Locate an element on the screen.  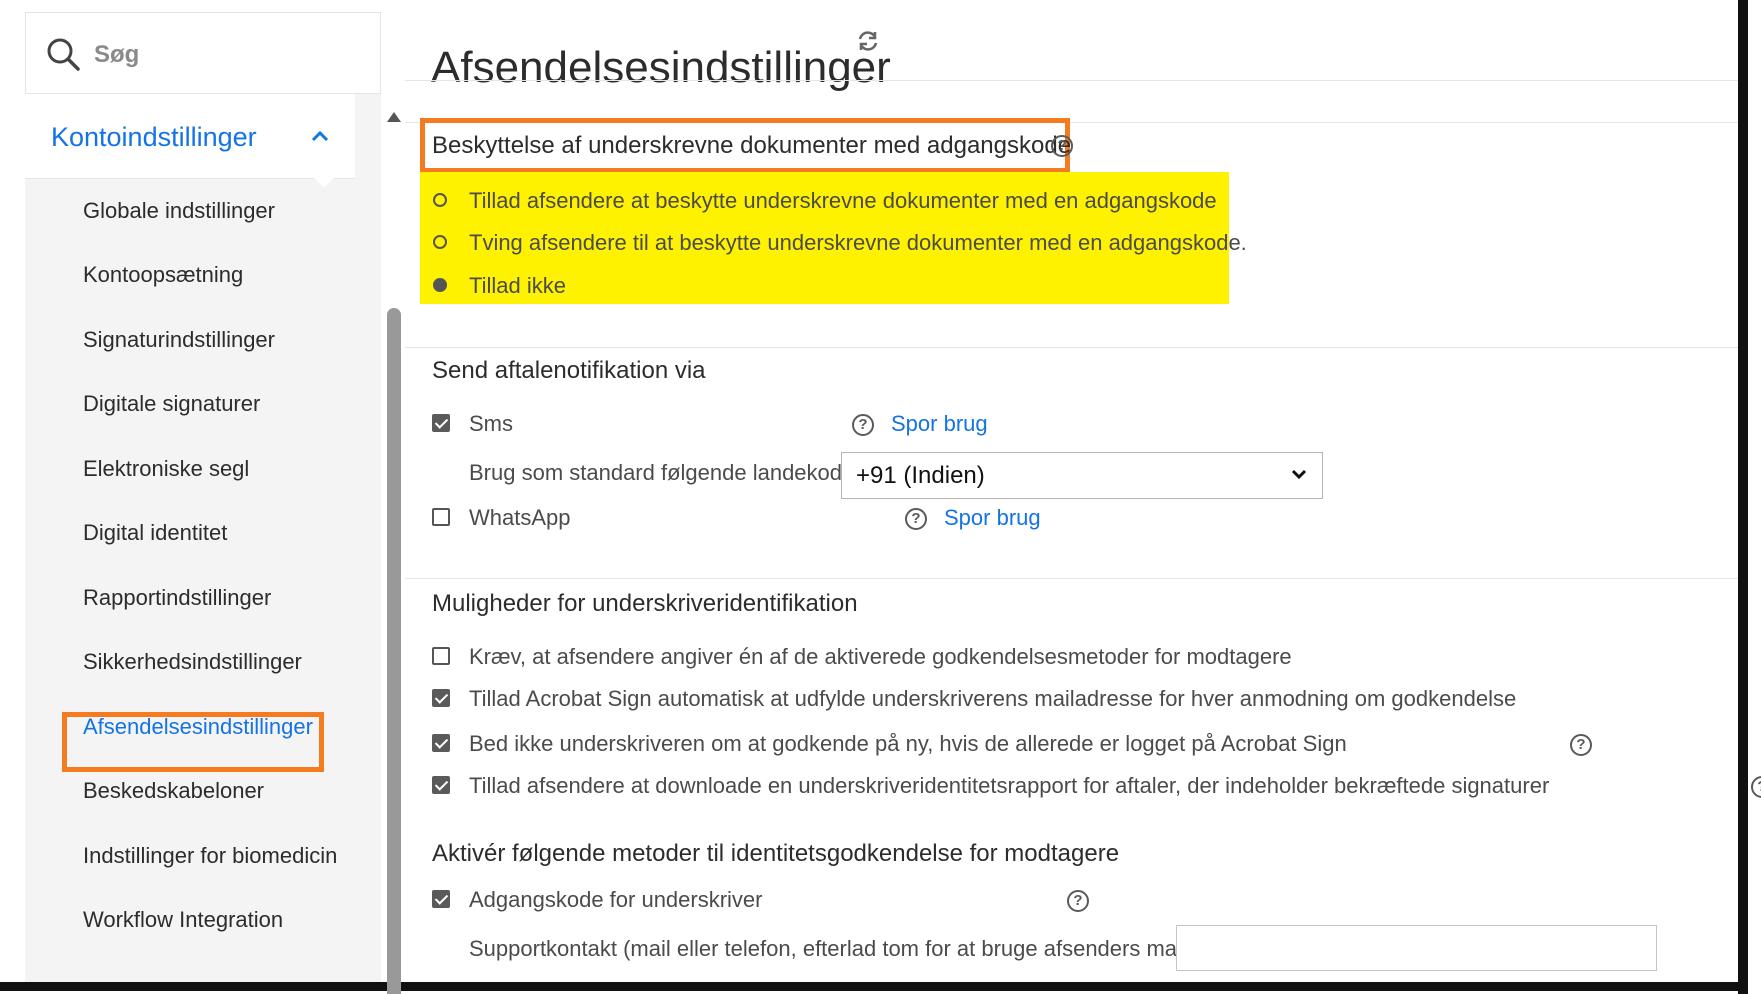
frame-edge-bottom is located at coordinates (874, 986).